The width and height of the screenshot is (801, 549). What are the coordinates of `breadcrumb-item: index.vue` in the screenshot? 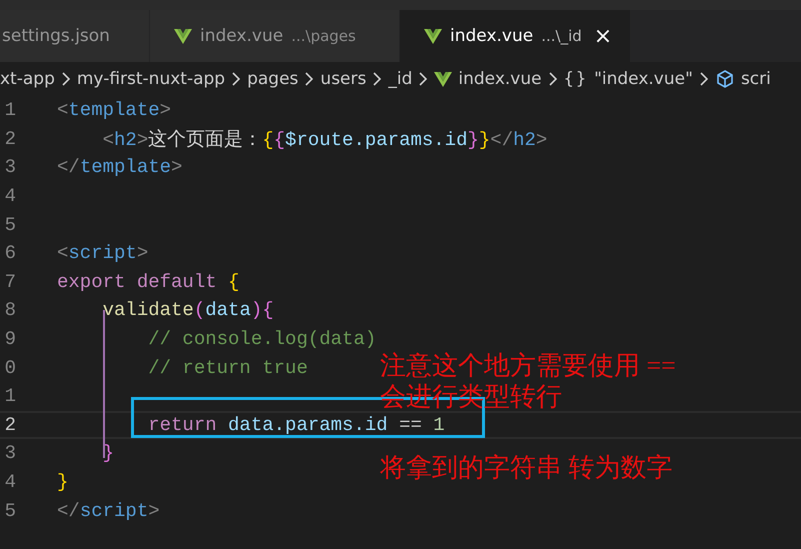 It's located at (500, 79).